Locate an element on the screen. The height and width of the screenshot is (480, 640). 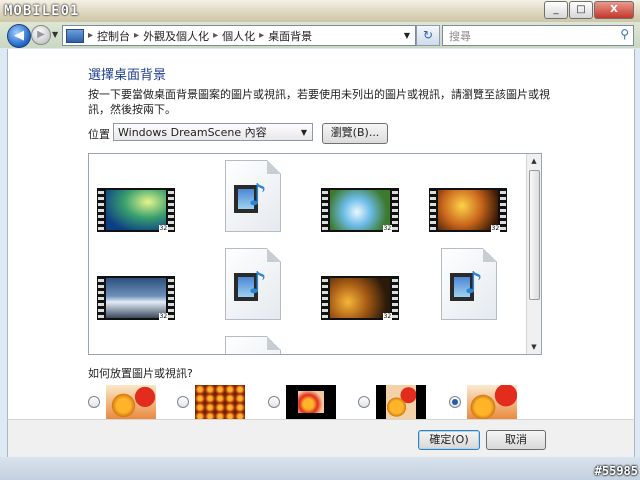
ok-button: 確定(O) is located at coordinates (449, 440).